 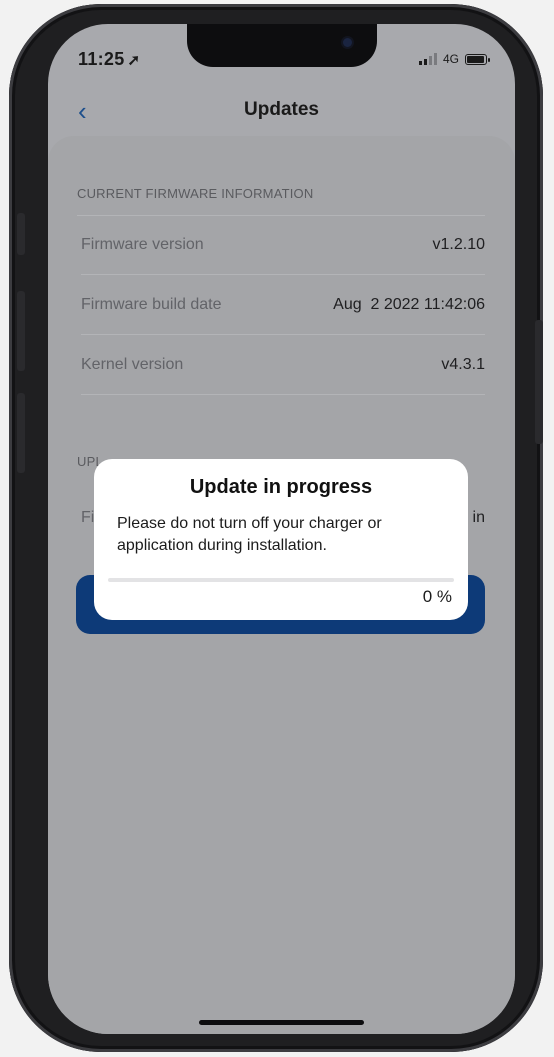 What do you see at coordinates (134, 60) in the screenshot?
I see `location-arrow-icon: ➚` at bounding box center [134, 60].